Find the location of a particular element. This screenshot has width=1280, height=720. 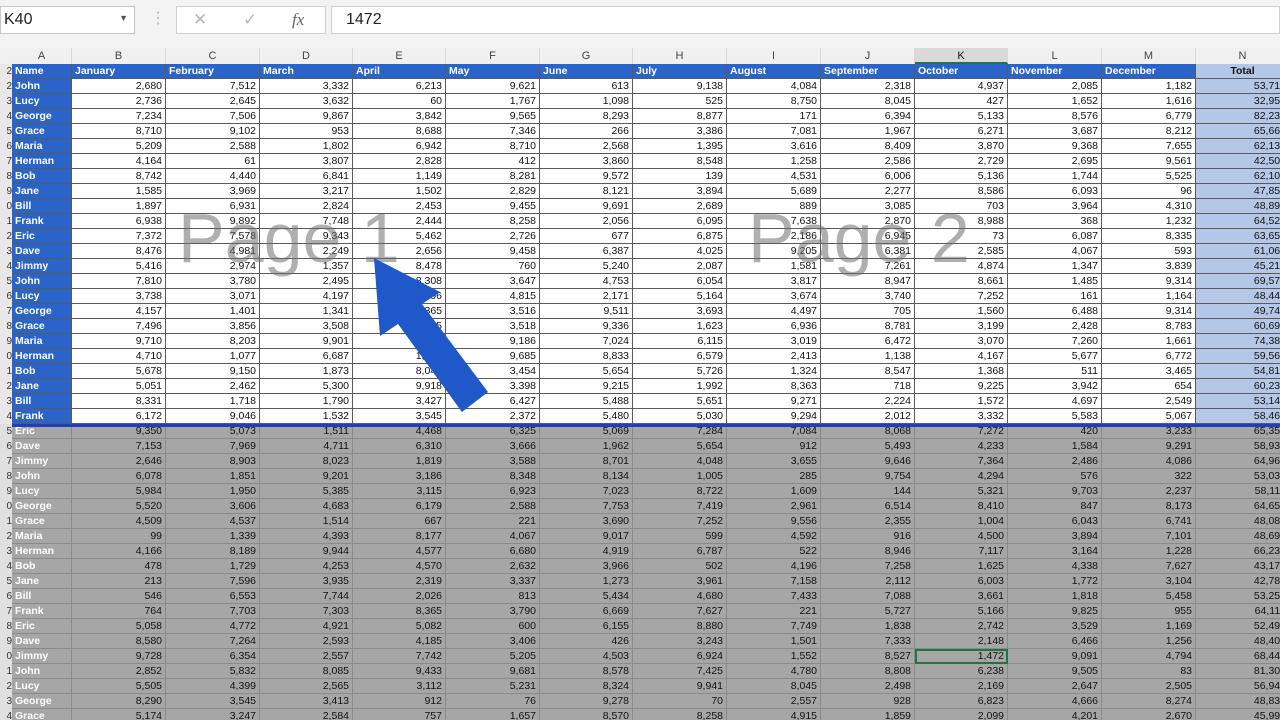

value-cell: 916 is located at coordinates (868, 536).